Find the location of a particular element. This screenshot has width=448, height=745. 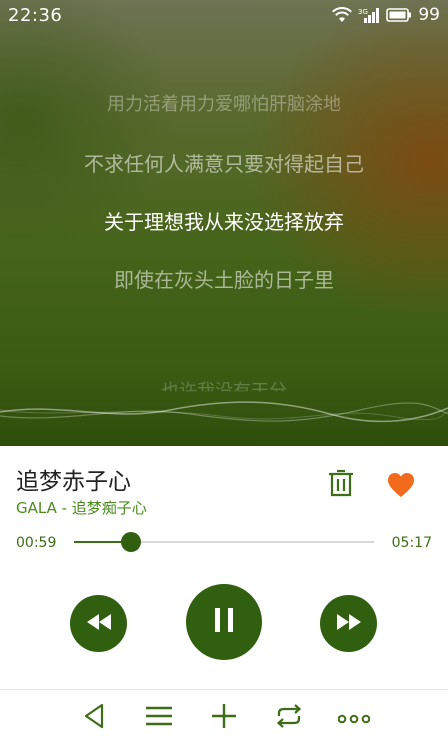

trash-icon is located at coordinates (341, 485).